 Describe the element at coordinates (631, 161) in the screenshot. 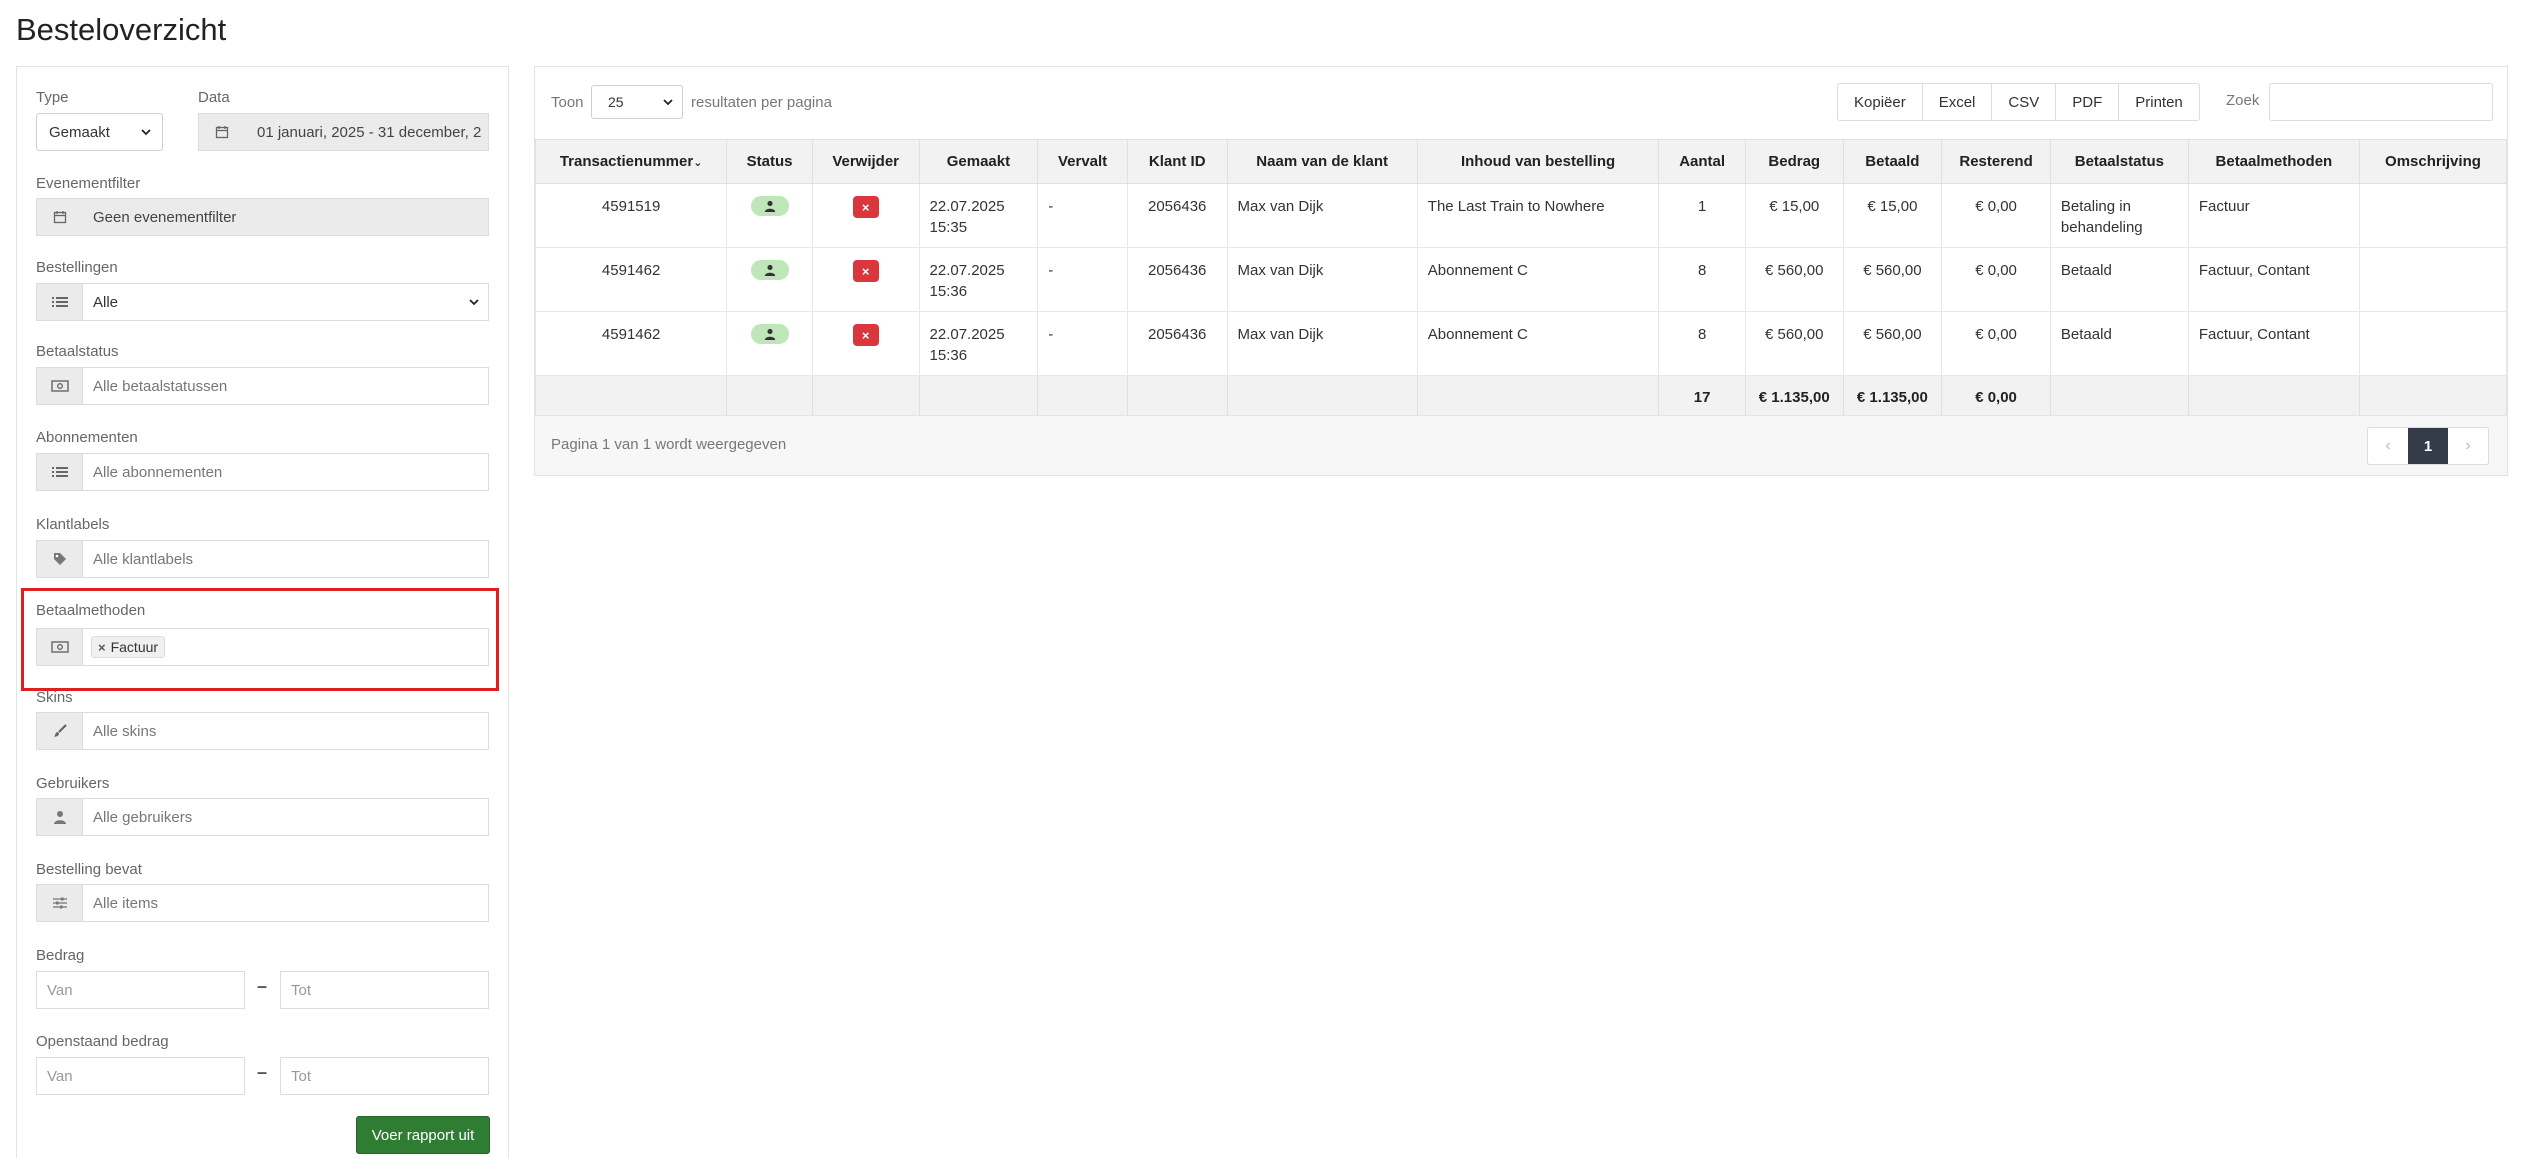

I see `header-transaction-number: Transactienummer⌄` at that location.